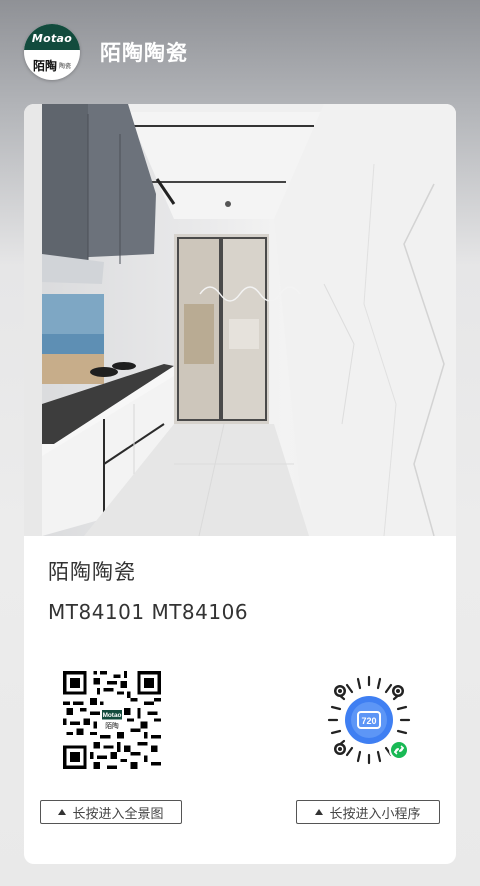 The height and width of the screenshot is (886, 480). I want to click on miniprogram-badge-text: 720, so click(368, 721).